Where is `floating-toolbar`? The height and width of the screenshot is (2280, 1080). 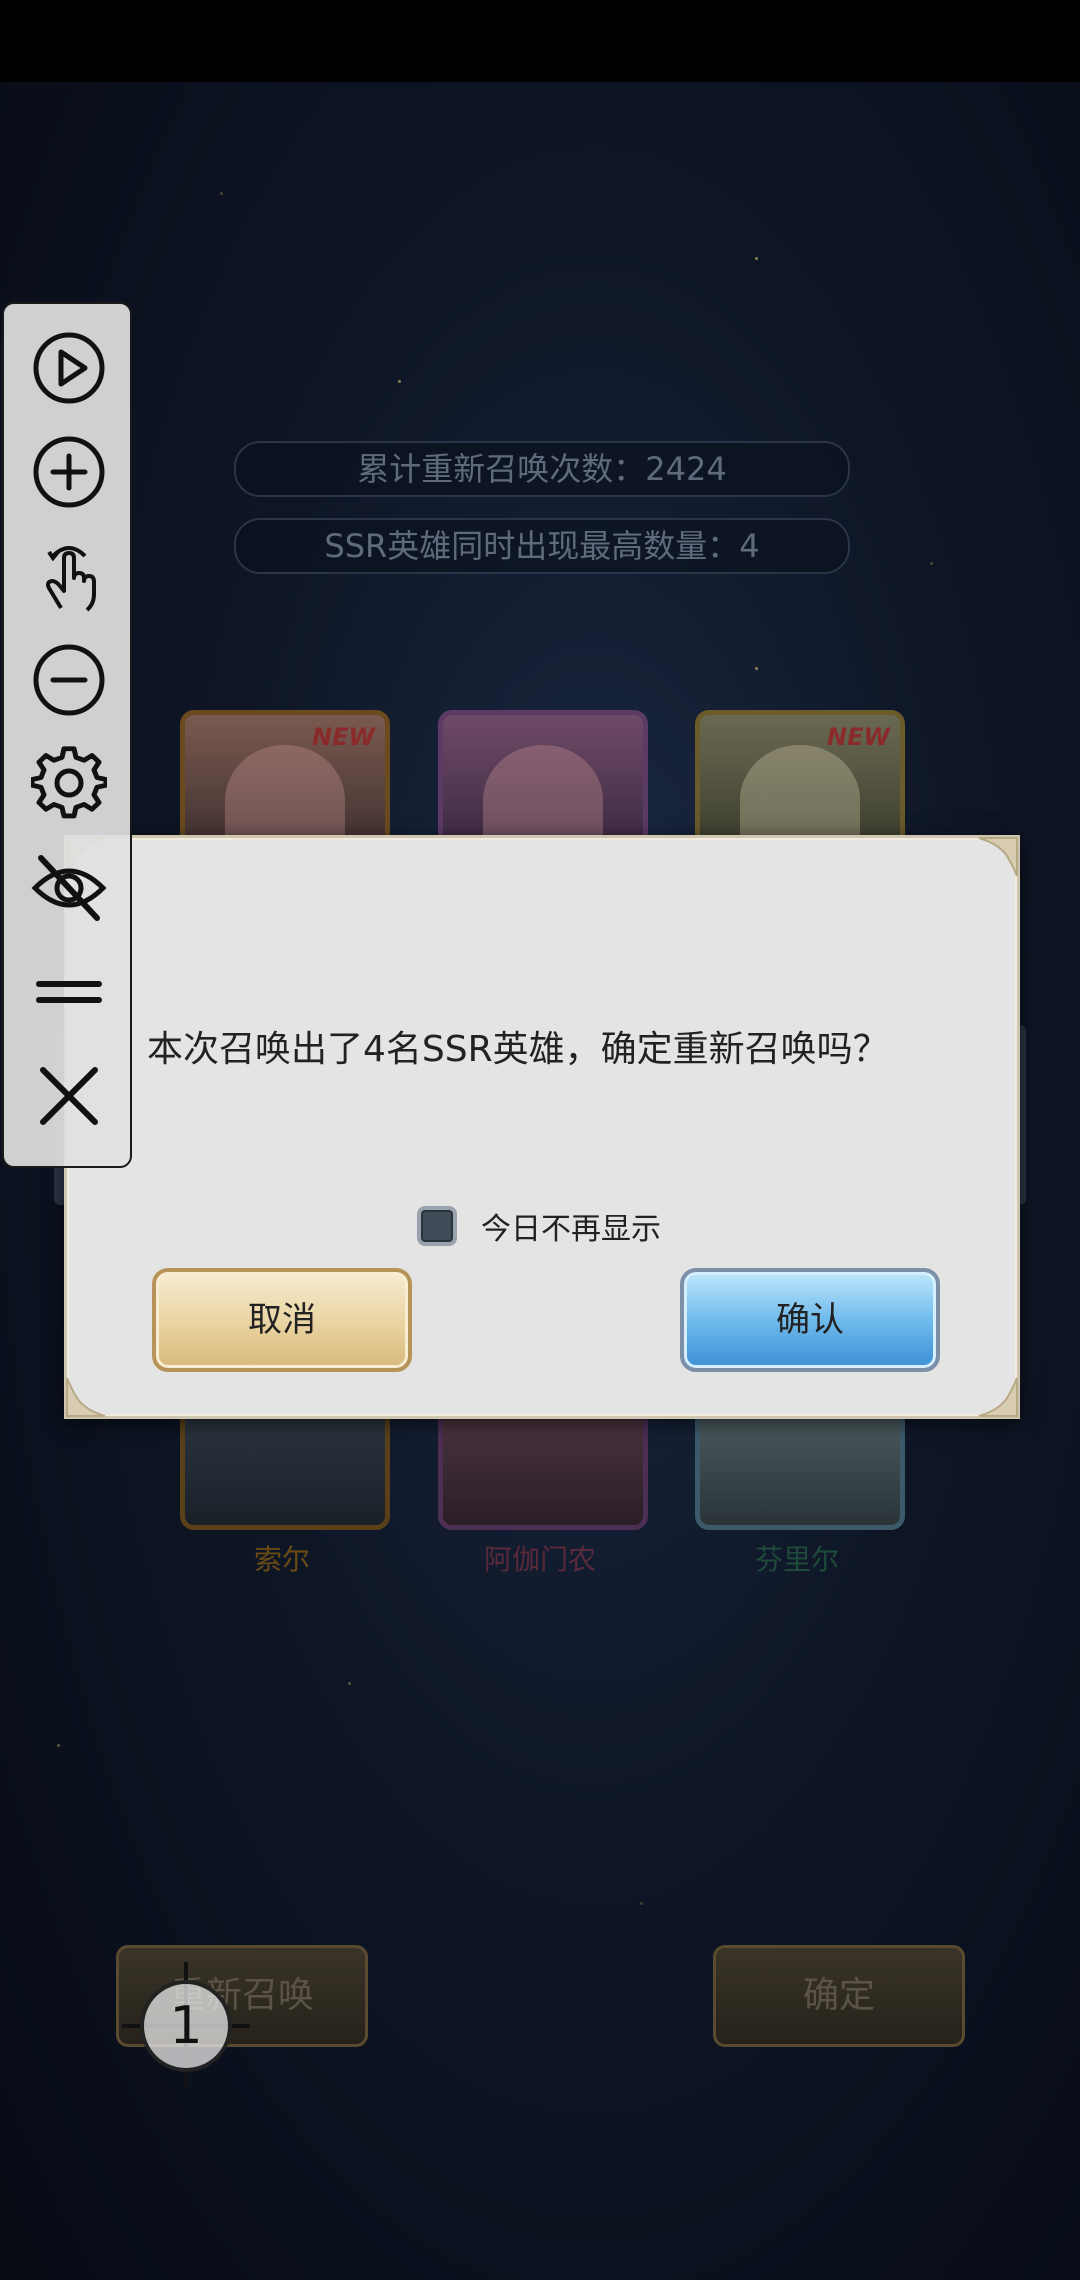
floating-toolbar is located at coordinates (67, 735).